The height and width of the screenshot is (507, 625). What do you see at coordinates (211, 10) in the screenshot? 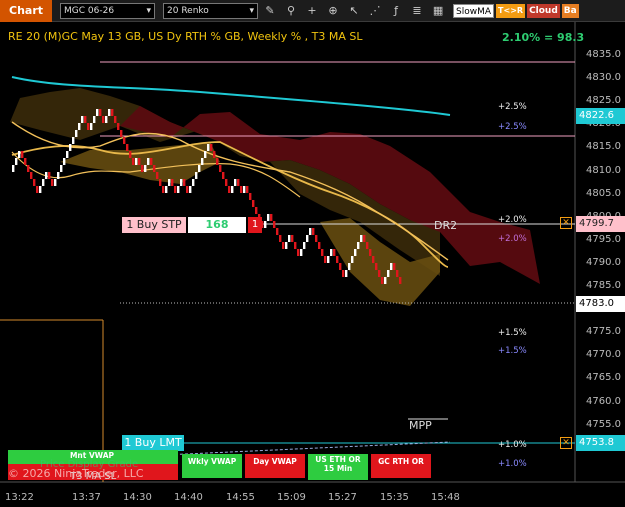
I see `bar-type-selector: 20 Renko ▾` at bounding box center [211, 10].